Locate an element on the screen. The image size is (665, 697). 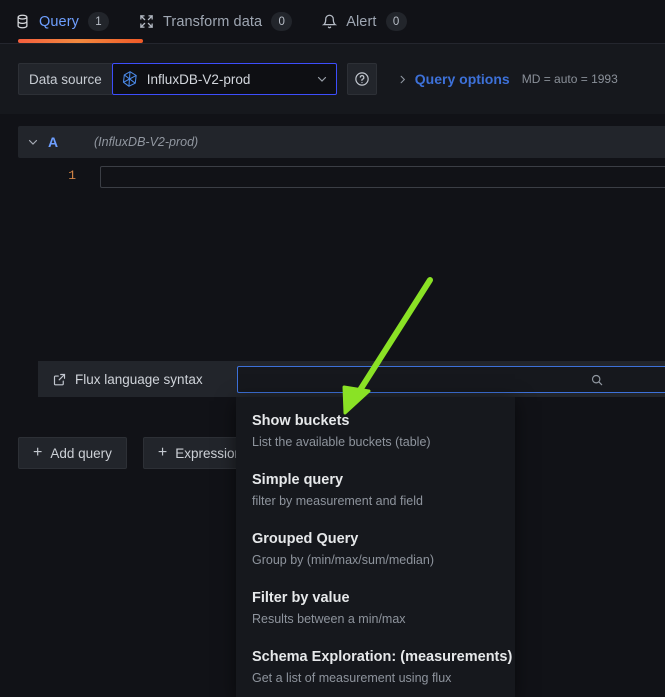
menu-item-description: List the available buckets (table) is located at coordinates (341, 442).